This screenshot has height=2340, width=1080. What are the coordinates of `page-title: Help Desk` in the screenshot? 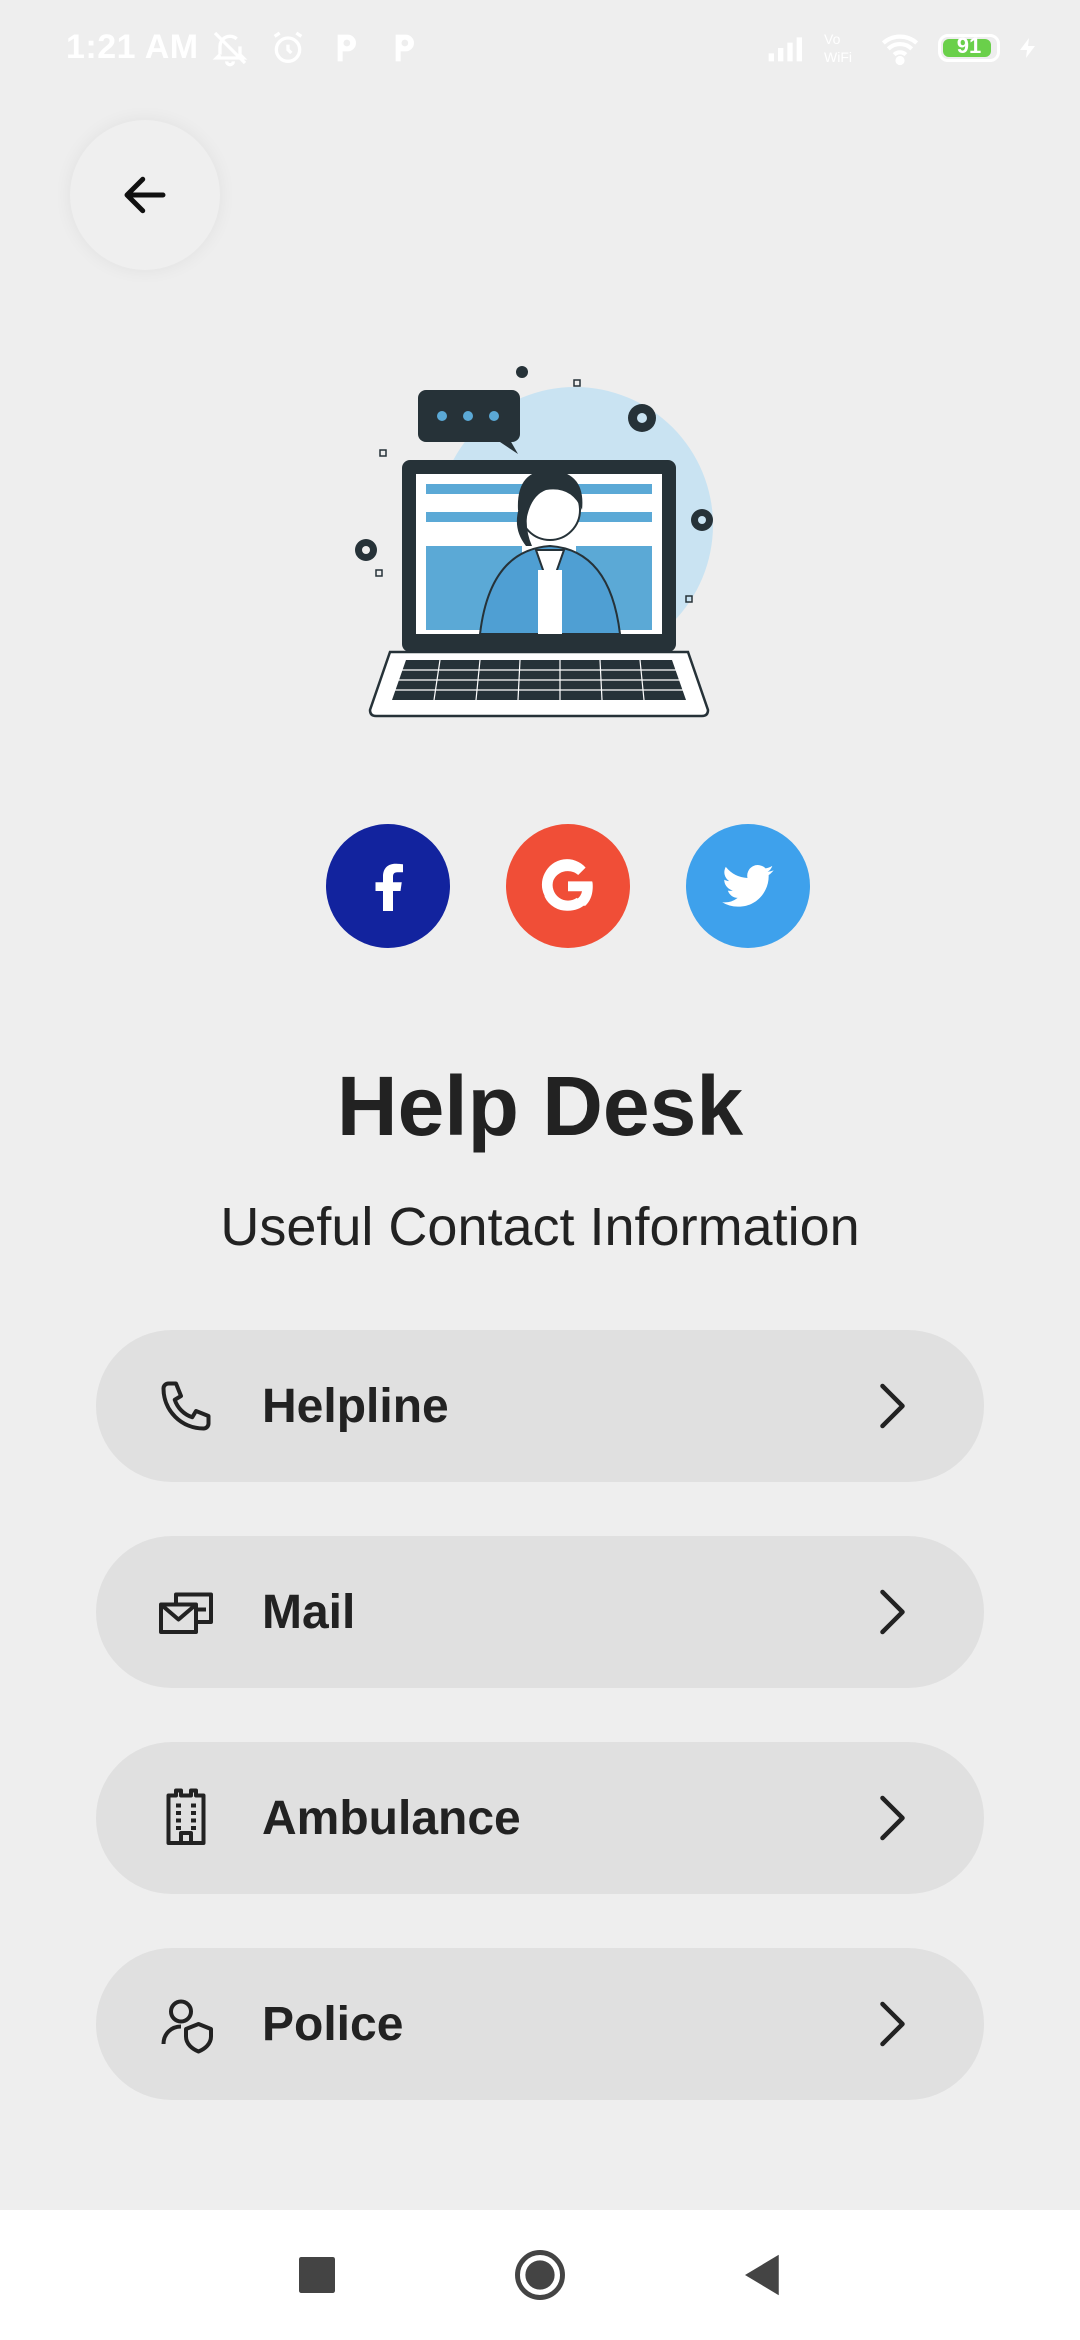 It's located at (540, 1106).